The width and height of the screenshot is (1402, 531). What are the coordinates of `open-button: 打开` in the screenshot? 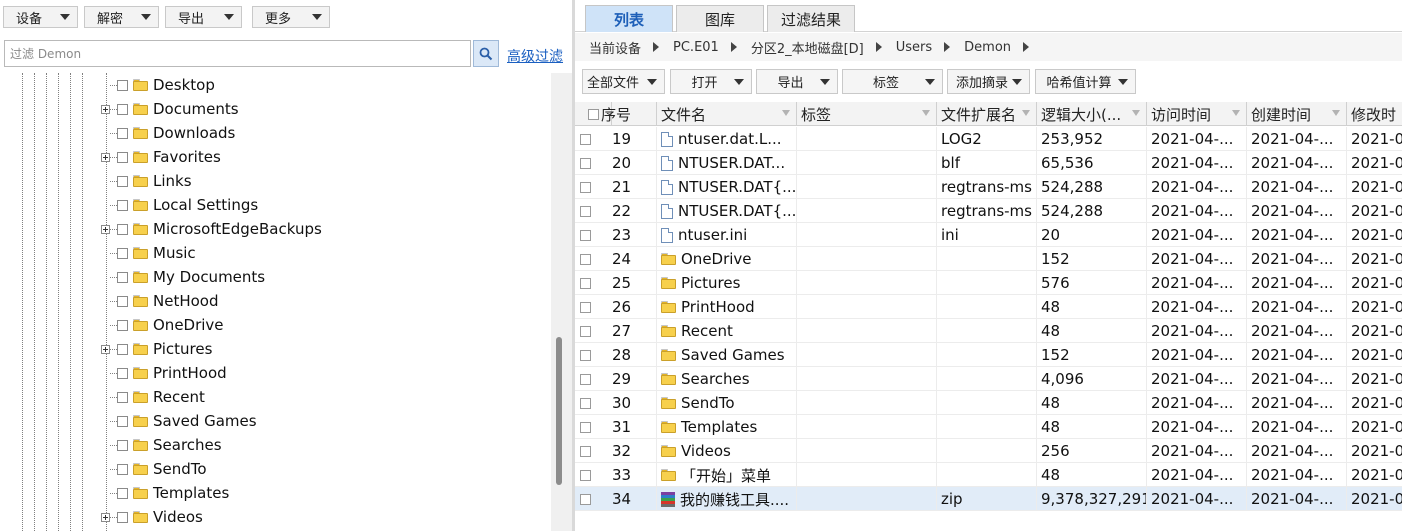 It's located at (711, 81).